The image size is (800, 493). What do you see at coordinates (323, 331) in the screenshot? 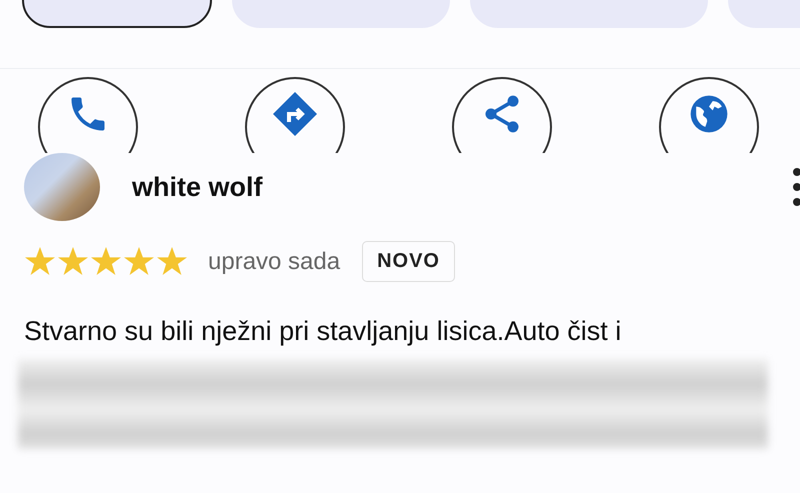
I see `review-text: Stvarno su bili nježni pri stavljanju lisica.Auto čist i` at bounding box center [323, 331].